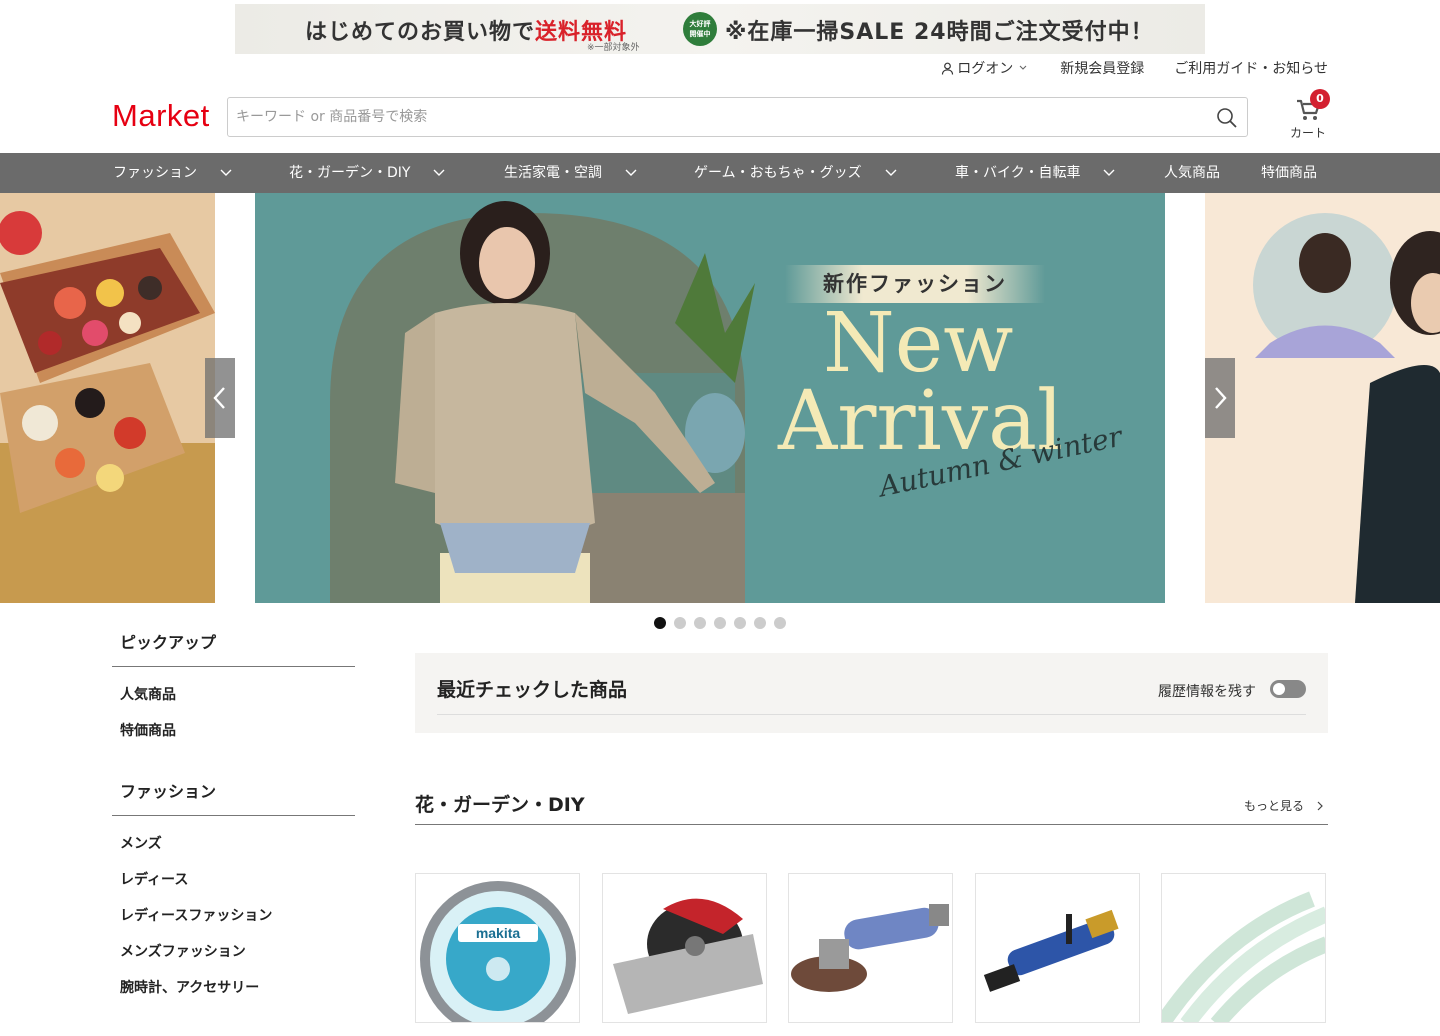  I want to click on promo-sale-text: ※在庫一掃SALE 24時間ご注文受付中！, so click(939, 32).